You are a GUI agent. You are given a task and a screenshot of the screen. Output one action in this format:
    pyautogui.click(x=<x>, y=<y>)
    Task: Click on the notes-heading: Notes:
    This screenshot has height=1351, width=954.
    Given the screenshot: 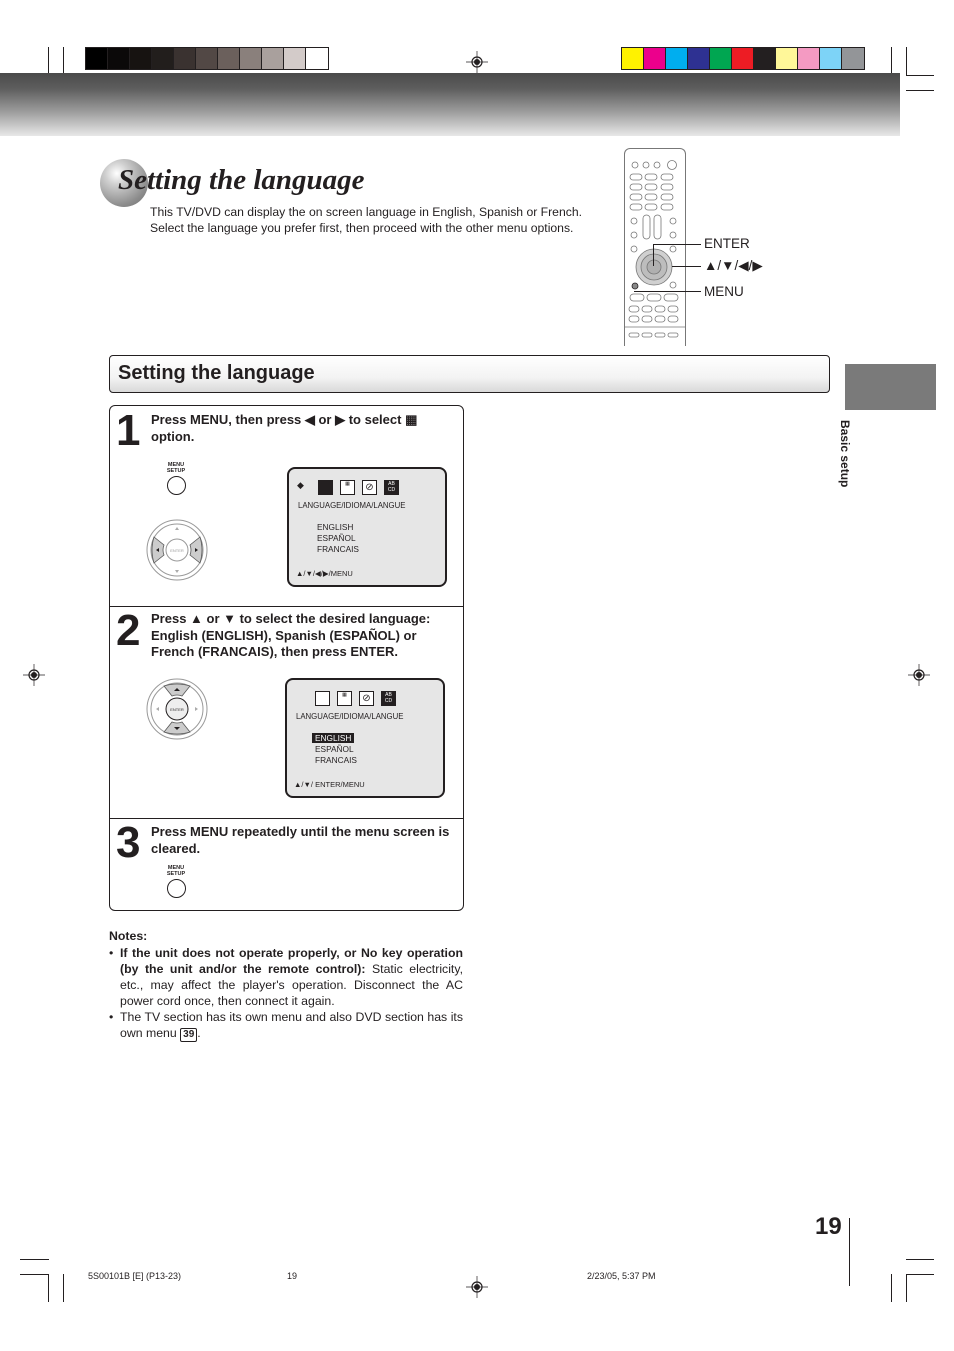 What is the action you would take?
    pyautogui.click(x=128, y=936)
    